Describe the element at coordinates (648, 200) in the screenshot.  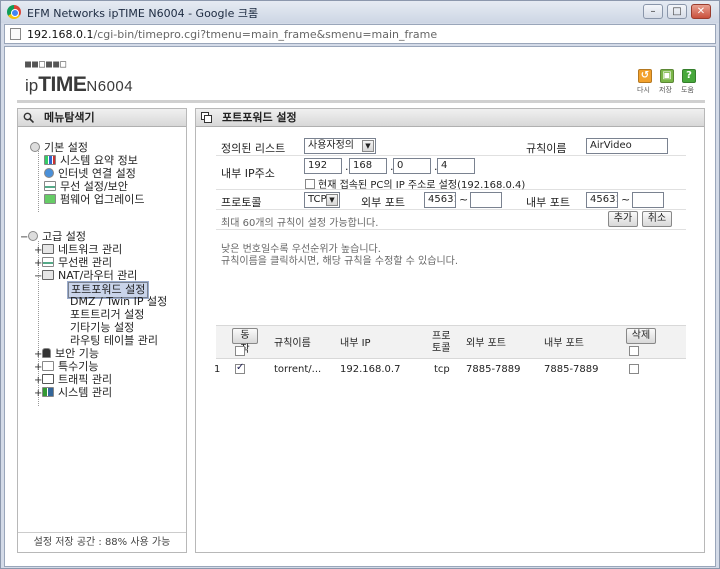
I see `internal-port-to` at that location.